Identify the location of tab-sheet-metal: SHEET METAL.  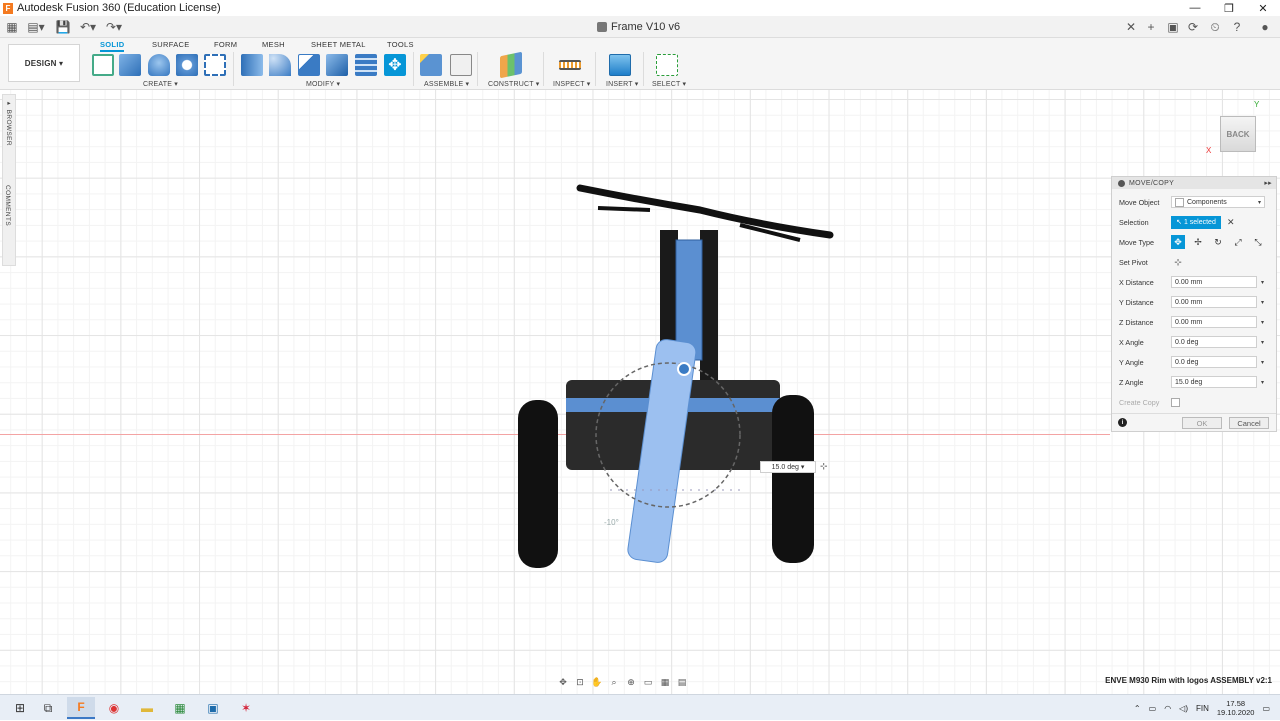
(338, 44).